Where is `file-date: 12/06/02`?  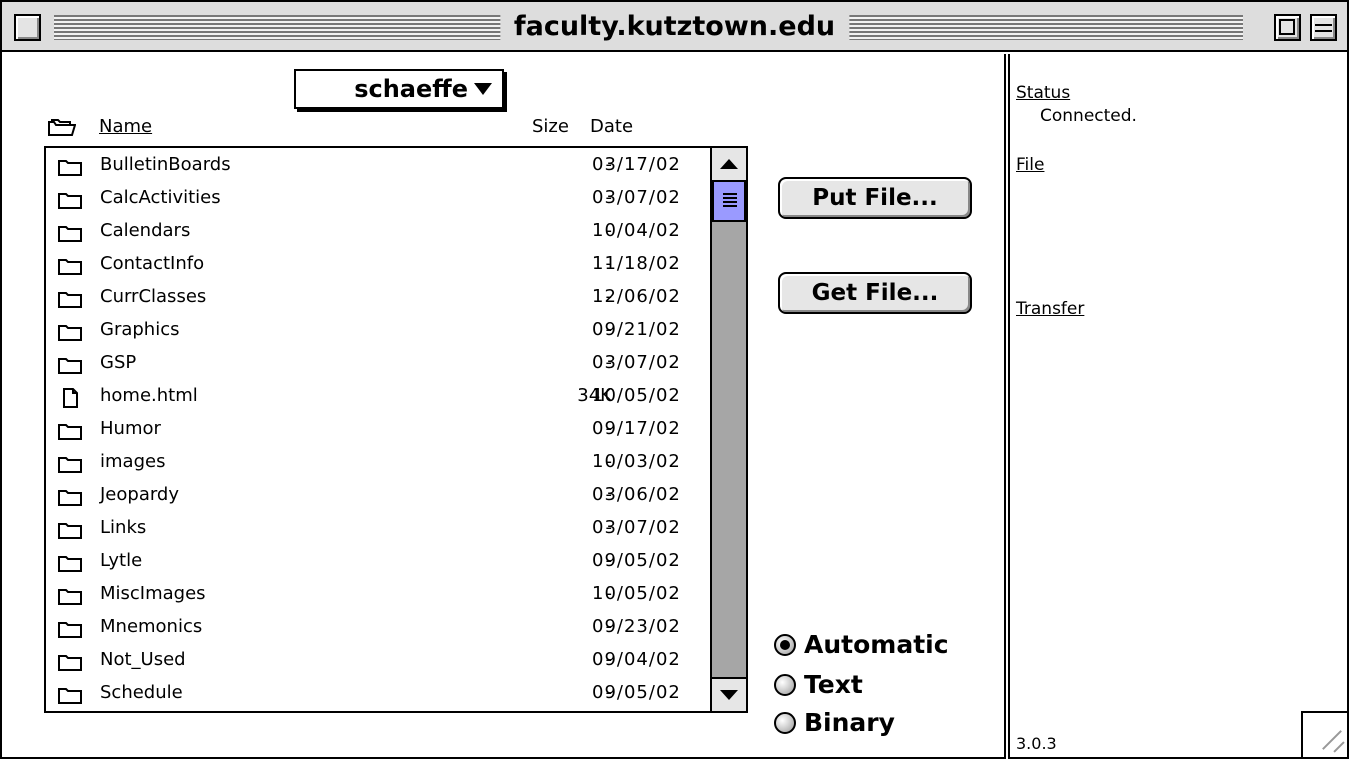 file-date: 12/06/02 is located at coordinates (636, 296).